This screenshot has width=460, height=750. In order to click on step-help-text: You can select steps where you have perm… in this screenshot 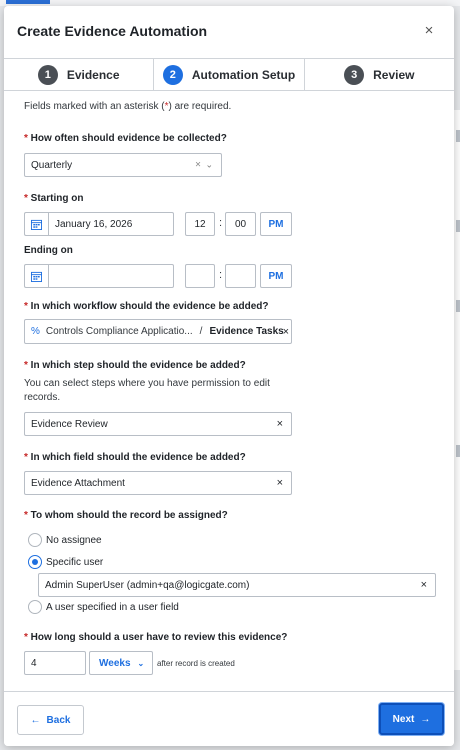, I will do `click(147, 390)`.